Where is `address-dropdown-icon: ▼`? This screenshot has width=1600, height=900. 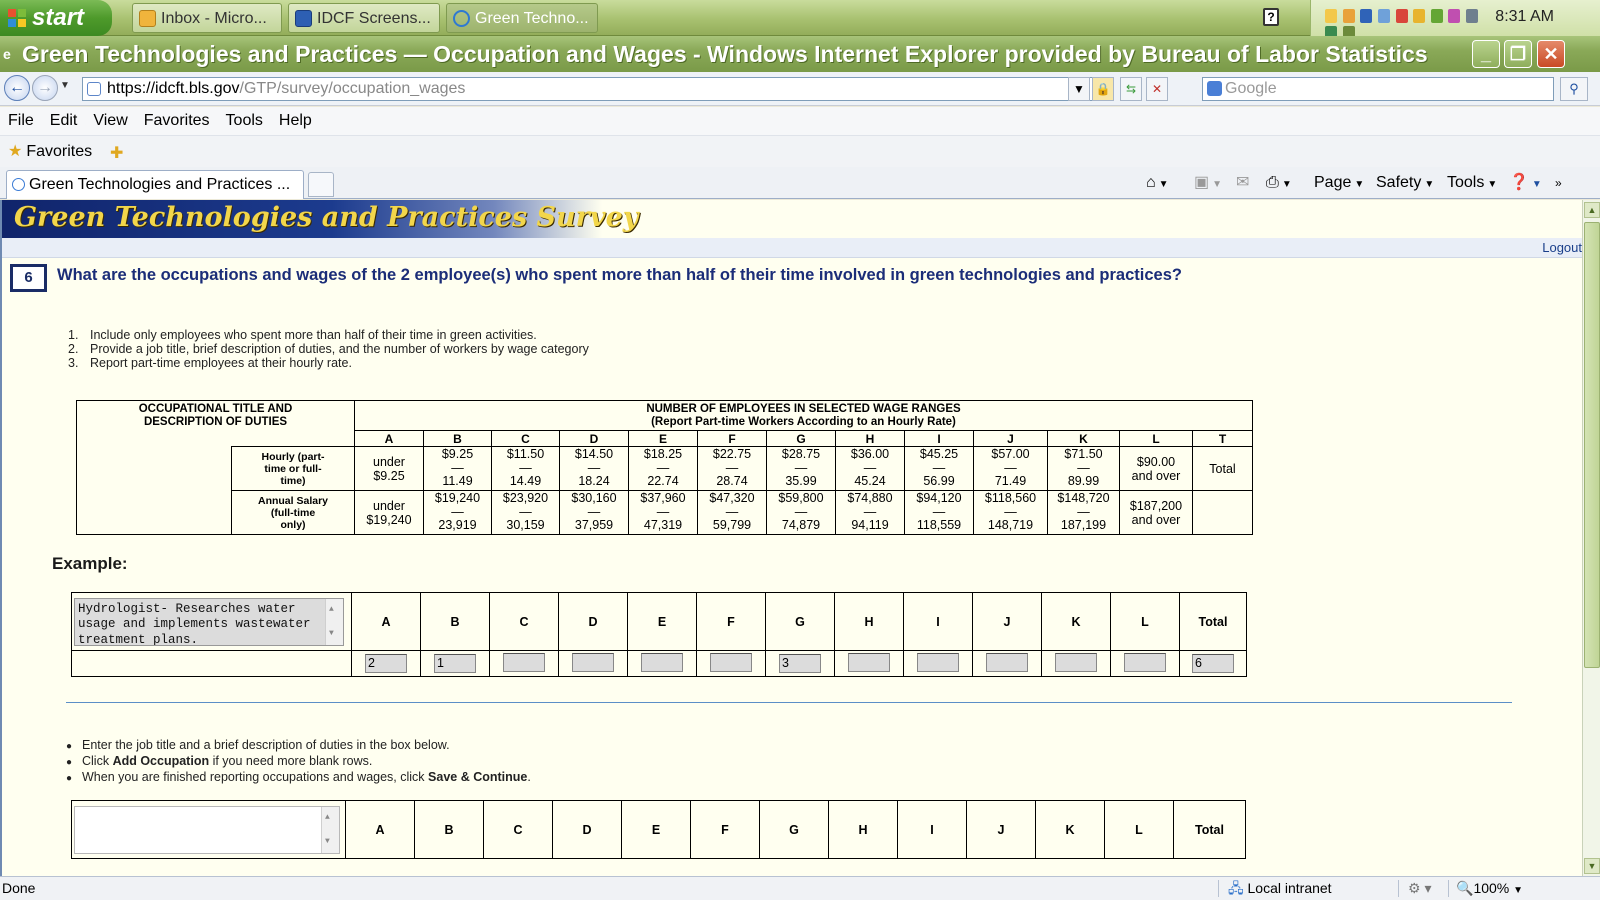
address-dropdown-icon: ▼ is located at coordinates (1079, 89).